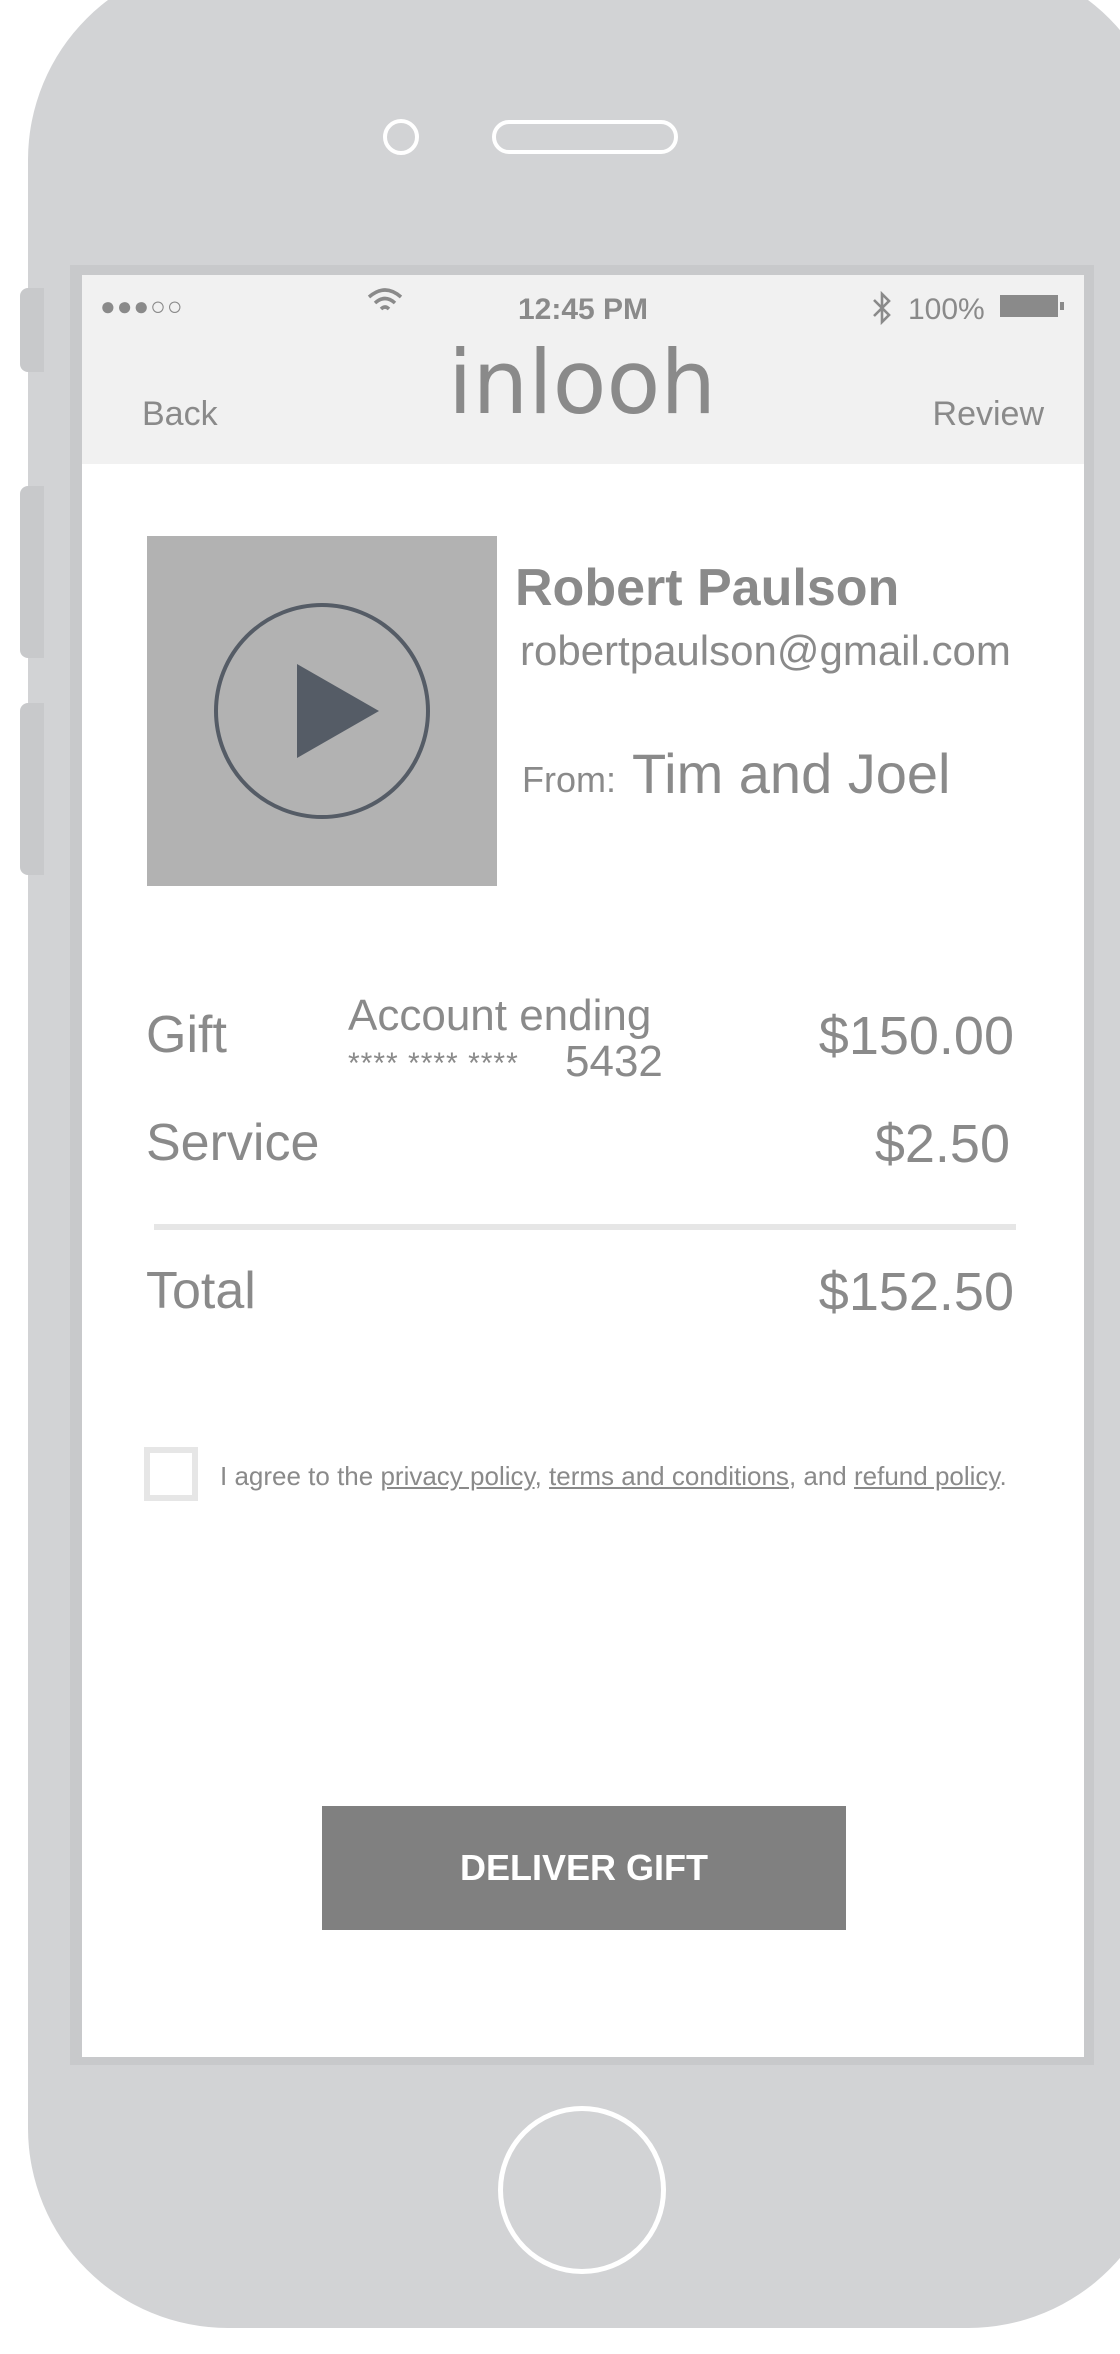 The height and width of the screenshot is (2354, 1120). Describe the element at coordinates (927, 1476) in the screenshot. I see `refund-policy-link: refund policy` at that location.